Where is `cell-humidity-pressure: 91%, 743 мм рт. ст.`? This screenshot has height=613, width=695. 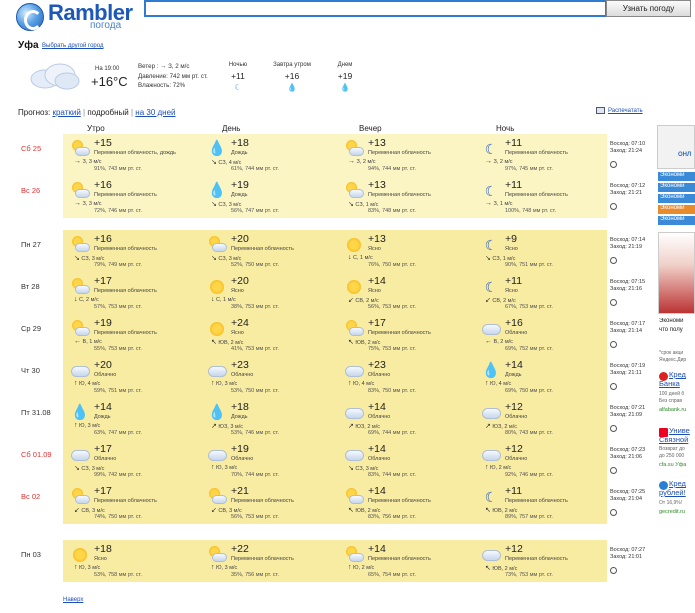
cell-humidity-pressure: 91%, 743 мм рт. ст. is located at coordinates (118, 169).